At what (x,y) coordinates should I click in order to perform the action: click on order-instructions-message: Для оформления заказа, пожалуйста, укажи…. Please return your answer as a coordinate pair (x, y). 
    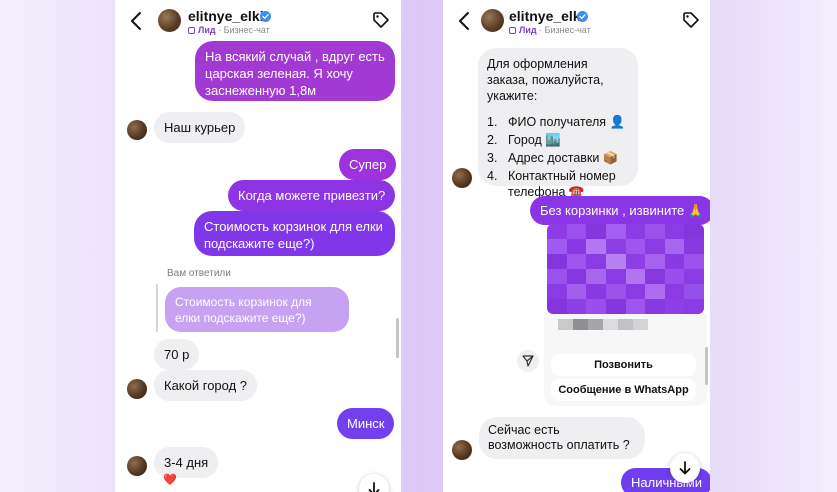
    Looking at the image, I should click on (558, 123).